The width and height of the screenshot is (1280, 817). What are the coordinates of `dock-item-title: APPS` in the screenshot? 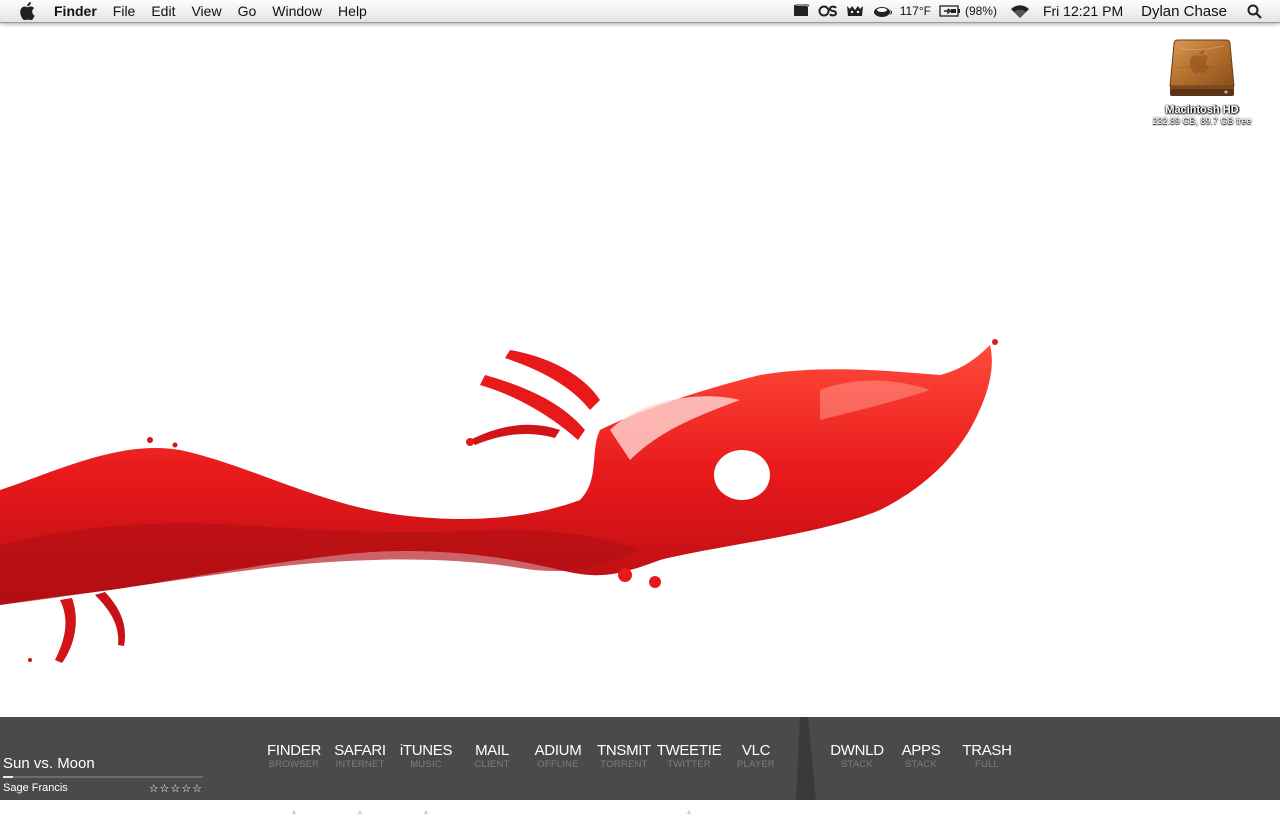 It's located at (921, 750).